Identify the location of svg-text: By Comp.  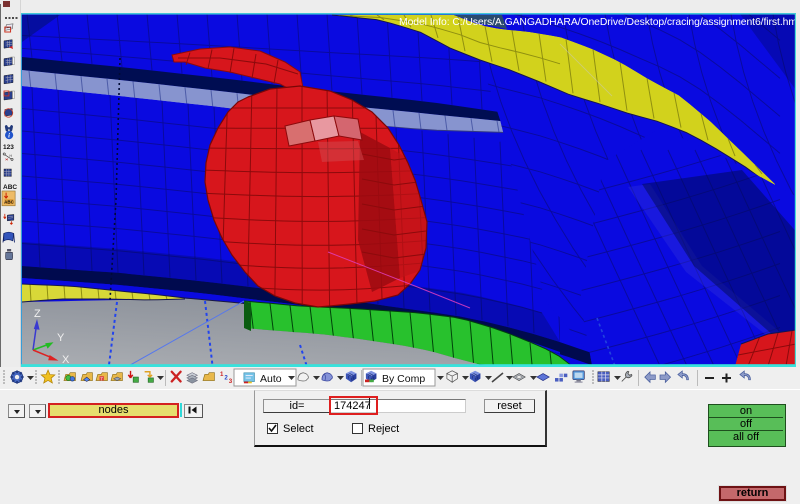
(403, 379).